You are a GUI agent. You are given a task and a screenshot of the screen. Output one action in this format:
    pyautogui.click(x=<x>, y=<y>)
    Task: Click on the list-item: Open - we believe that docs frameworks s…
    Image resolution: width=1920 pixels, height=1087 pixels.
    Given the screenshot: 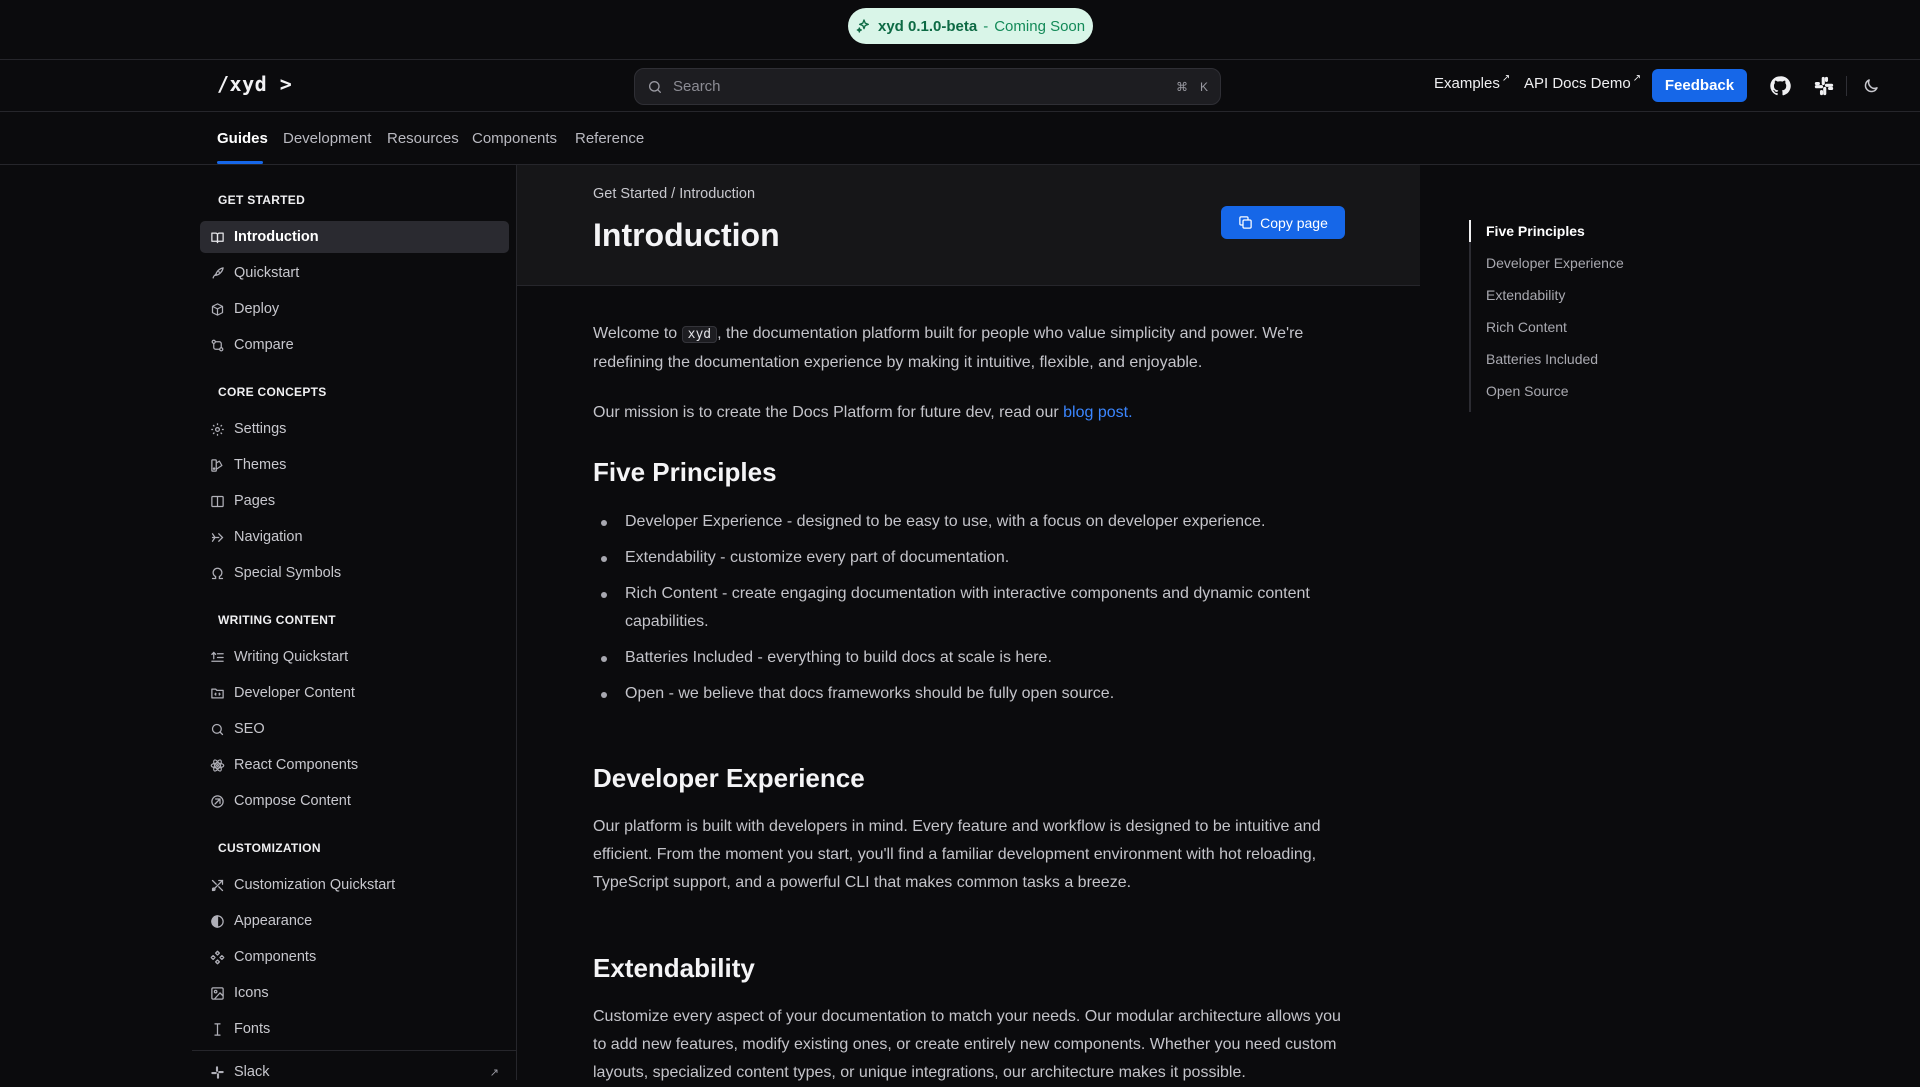 What is the action you would take?
    pyautogui.click(x=973, y=694)
    